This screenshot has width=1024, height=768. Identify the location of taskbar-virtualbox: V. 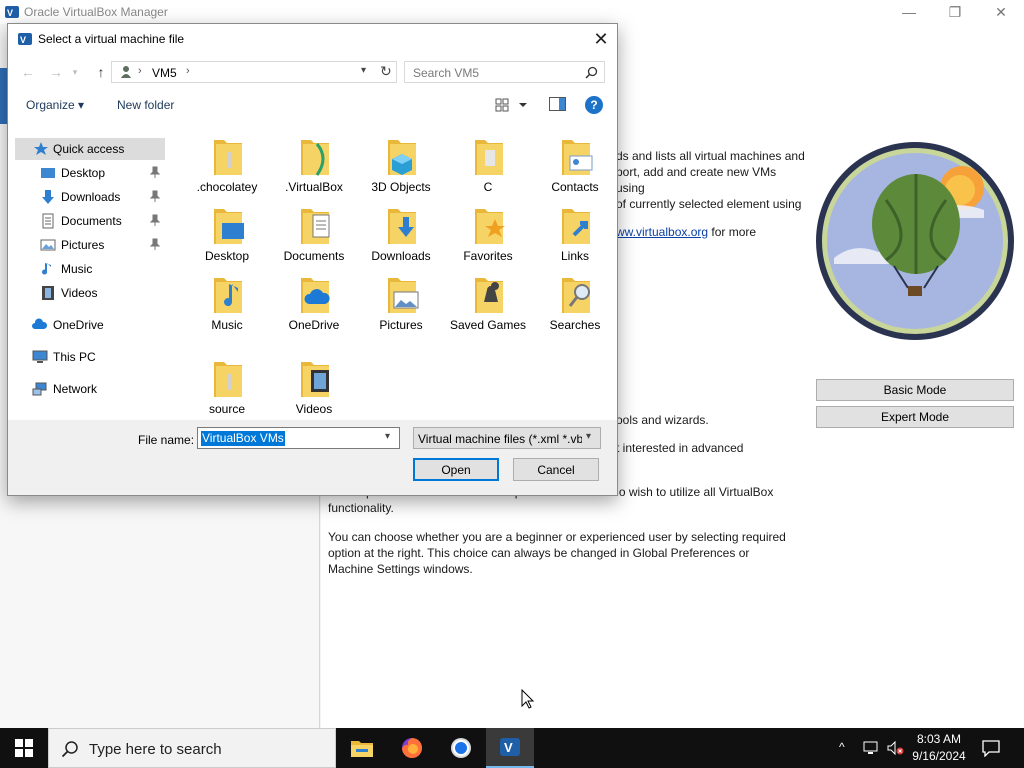
(510, 748).